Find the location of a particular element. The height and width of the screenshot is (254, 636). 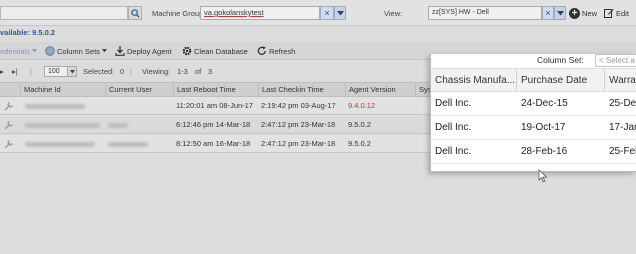

machine-group-label: Machine Group: is located at coordinates (179, 13).